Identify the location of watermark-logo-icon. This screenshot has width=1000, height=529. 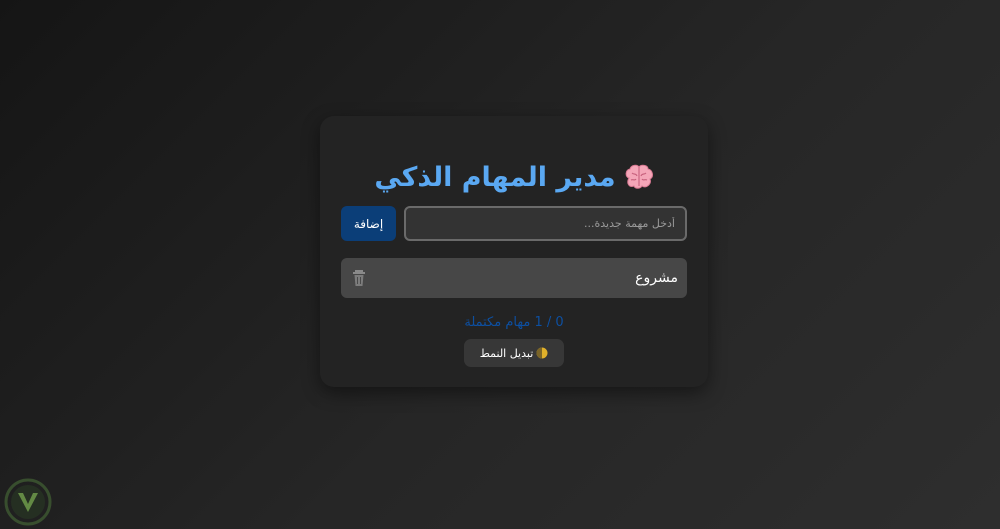
(28, 502).